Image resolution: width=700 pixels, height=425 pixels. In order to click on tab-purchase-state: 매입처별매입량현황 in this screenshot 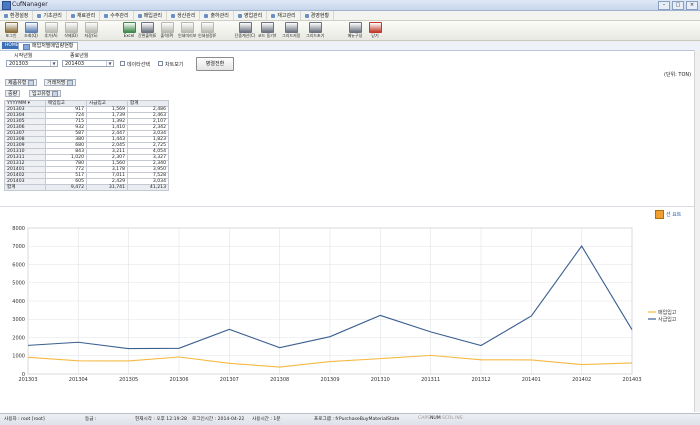, I will do `click(48, 46)`.